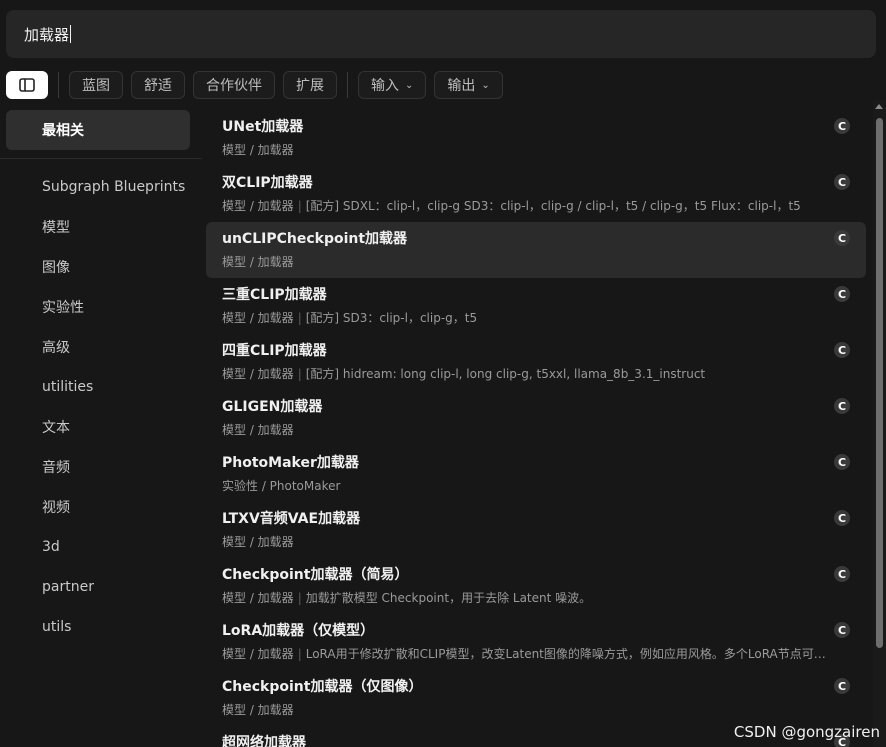  I want to click on sidebar-category-item: 视频, so click(122, 507).